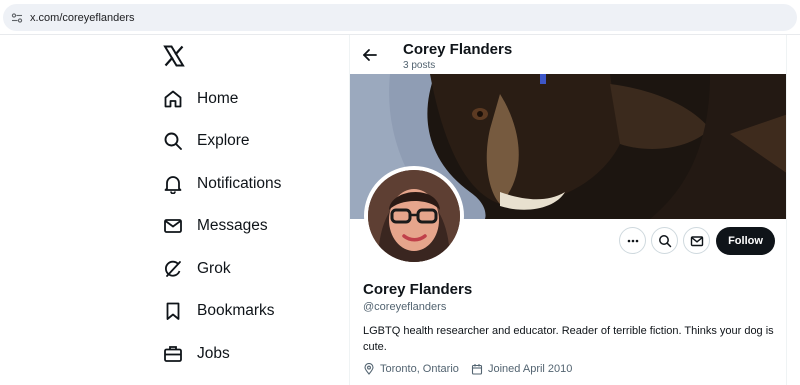 This screenshot has width=800, height=385. Describe the element at coordinates (419, 369) in the screenshot. I see `location-text: Toronto, Ontario` at that location.